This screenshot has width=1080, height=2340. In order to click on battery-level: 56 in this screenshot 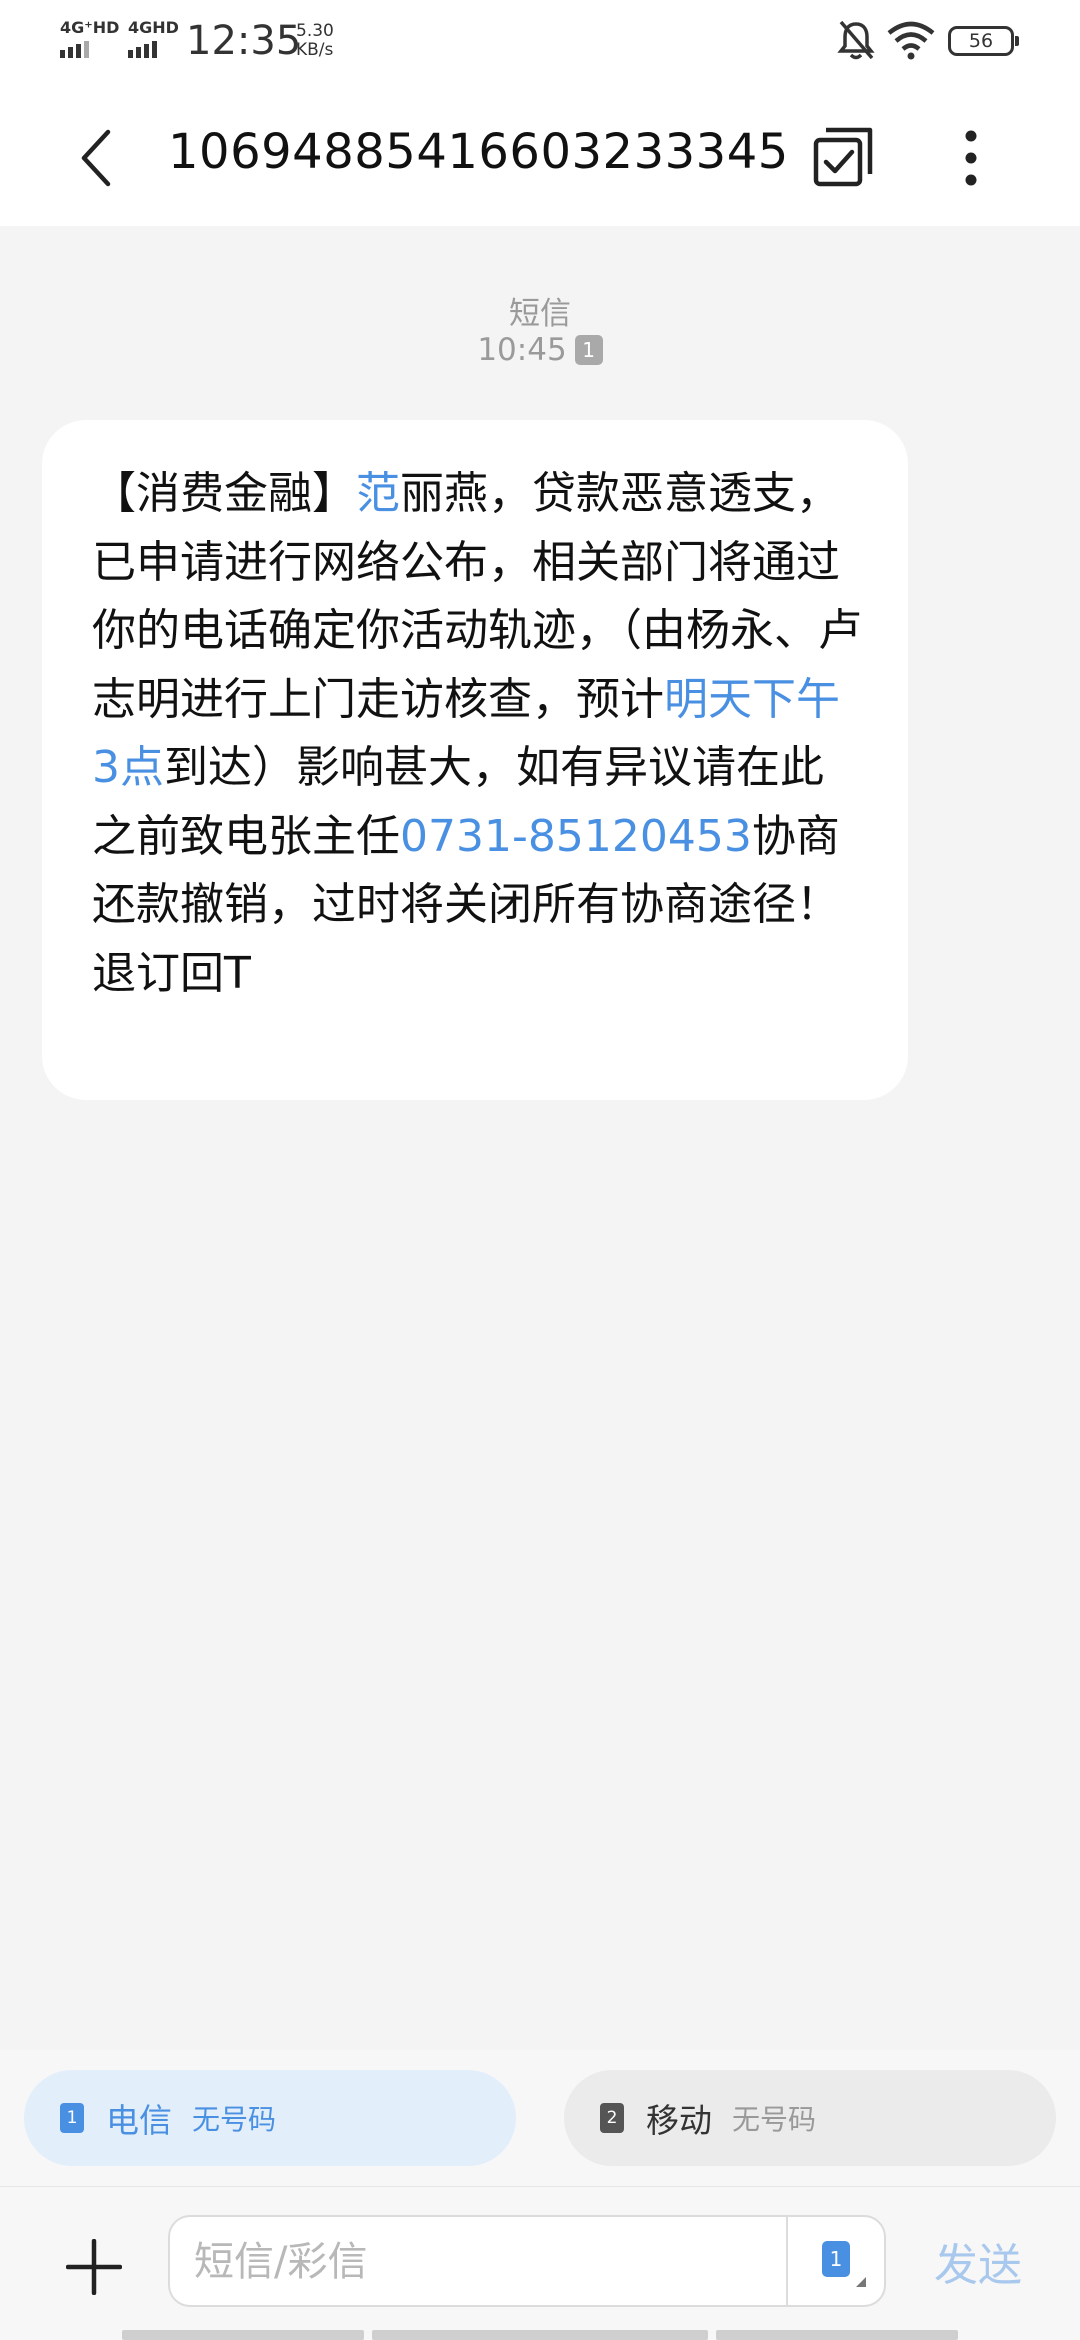, I will do `click(981, 41)`.